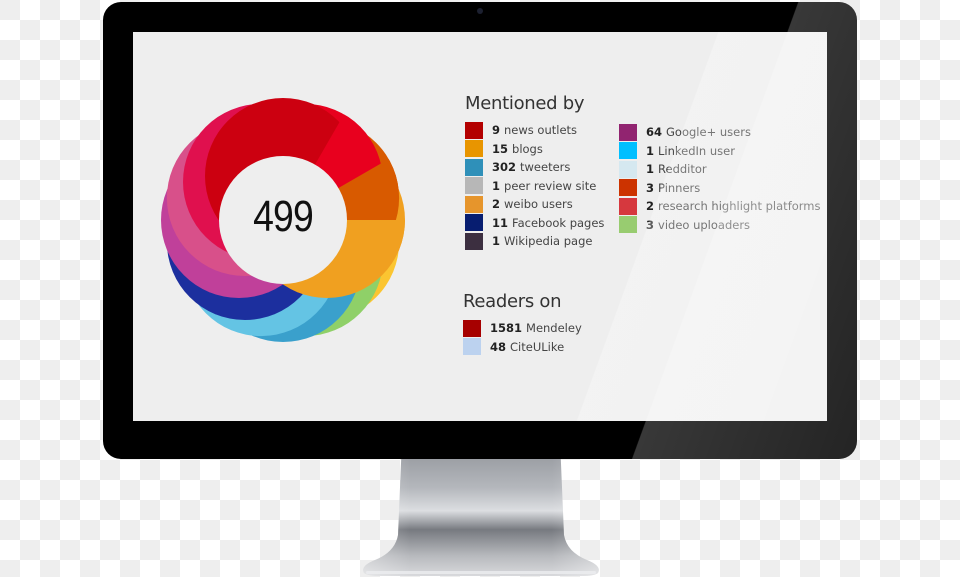 The image size is (960, 577). What do you see at coordinates (525, 103) in the screenshot?
I see `mentioned-by-heading: Mentioned by` at bounding box center [525, 103].